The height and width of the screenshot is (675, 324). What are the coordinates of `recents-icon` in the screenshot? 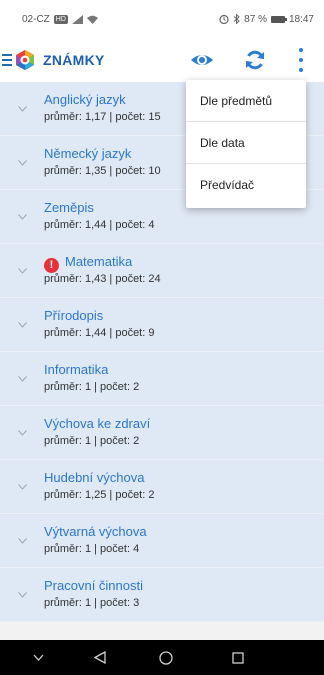 It's located at (238, 657).